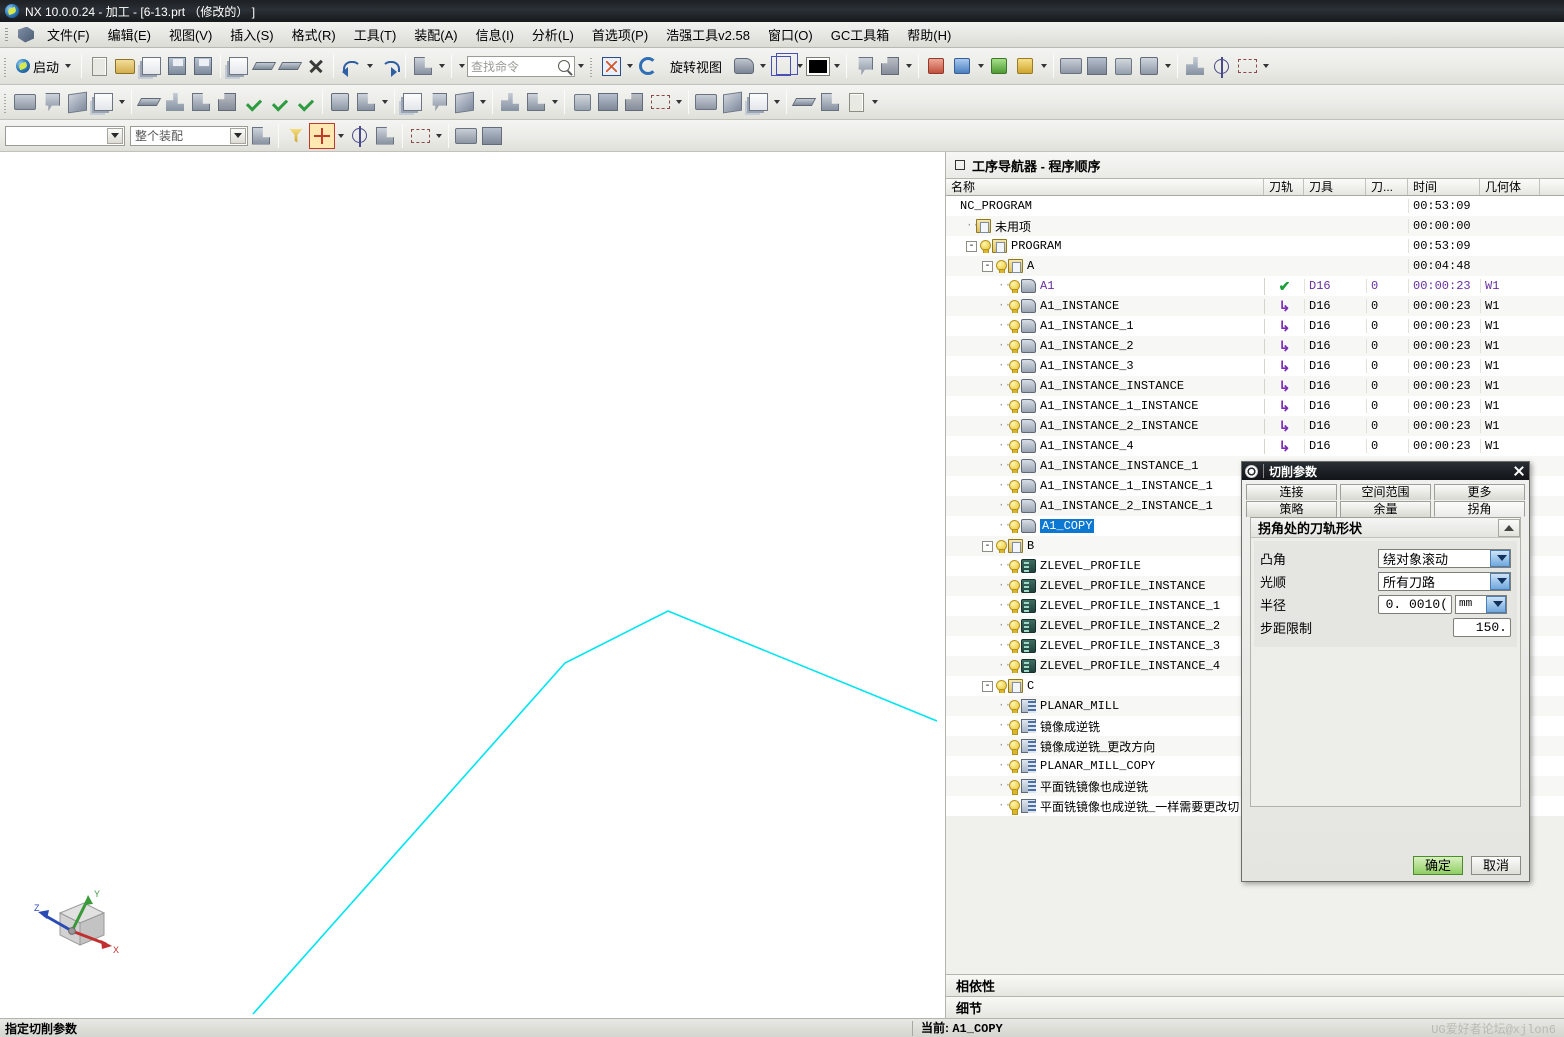  What do you see at coordinates (510, 102) in the screenshot?
I see `cut-parameters-button` at bounding box center [510, 102].